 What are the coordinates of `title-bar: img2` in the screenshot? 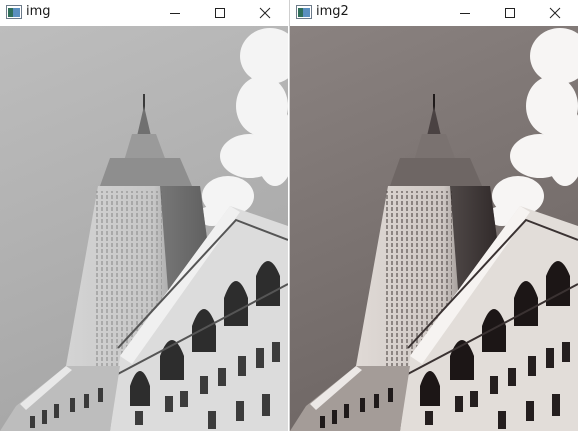 It's located at (434, 13).